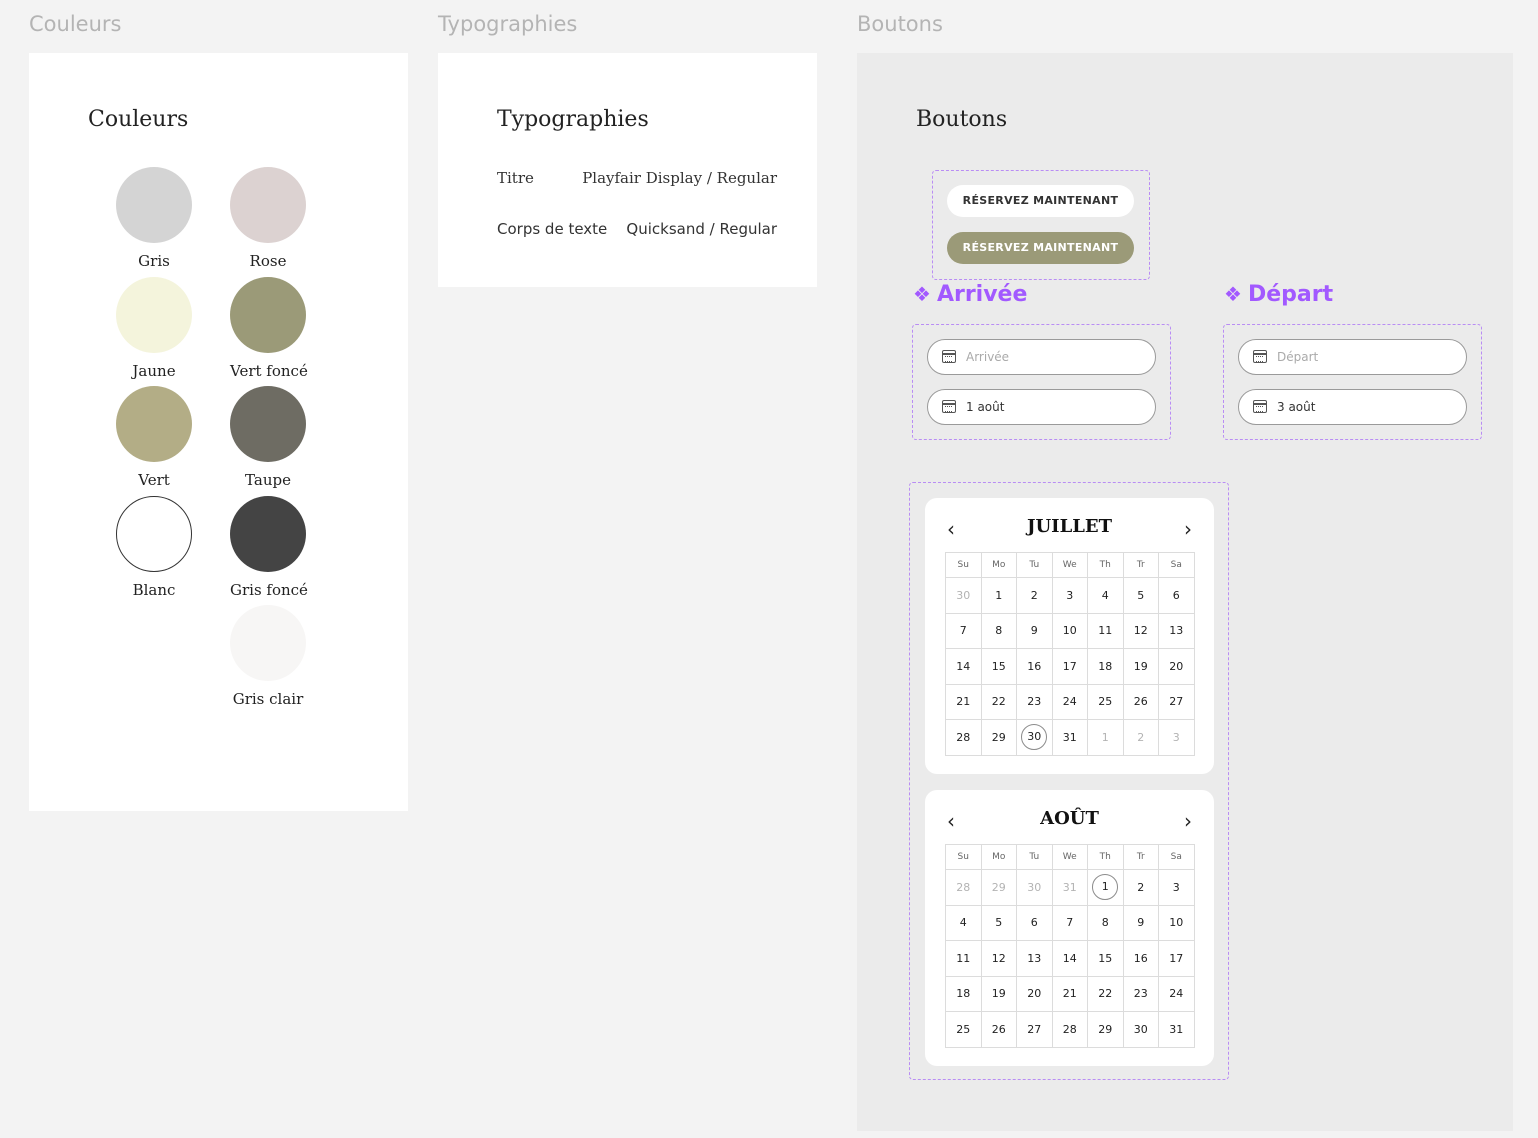 The height and width of the screenshot is (1138, 1538). Describe the element at coordinates (154, 328) in the screenshot. I see `swatch-jaune: Jaune` at that location.